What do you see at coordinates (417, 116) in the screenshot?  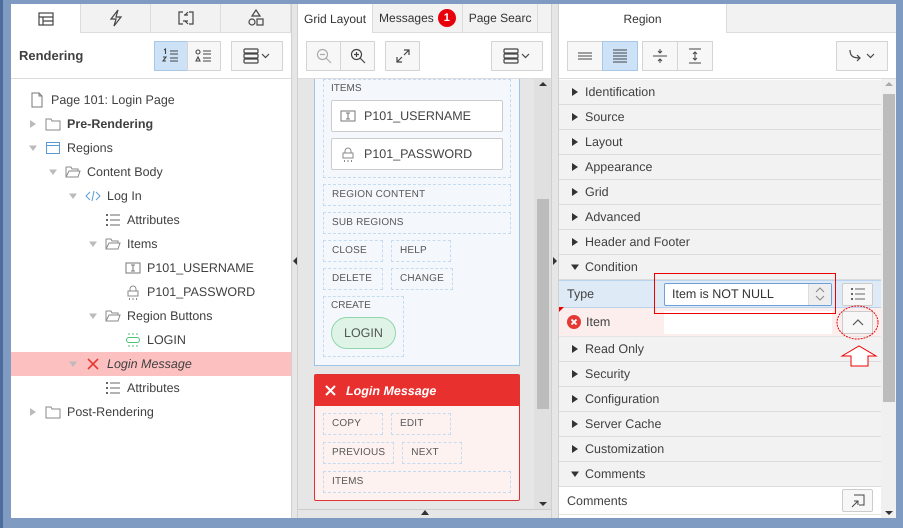 I see `page-item: P101_USERNAME` at bounding box center [417, 116].